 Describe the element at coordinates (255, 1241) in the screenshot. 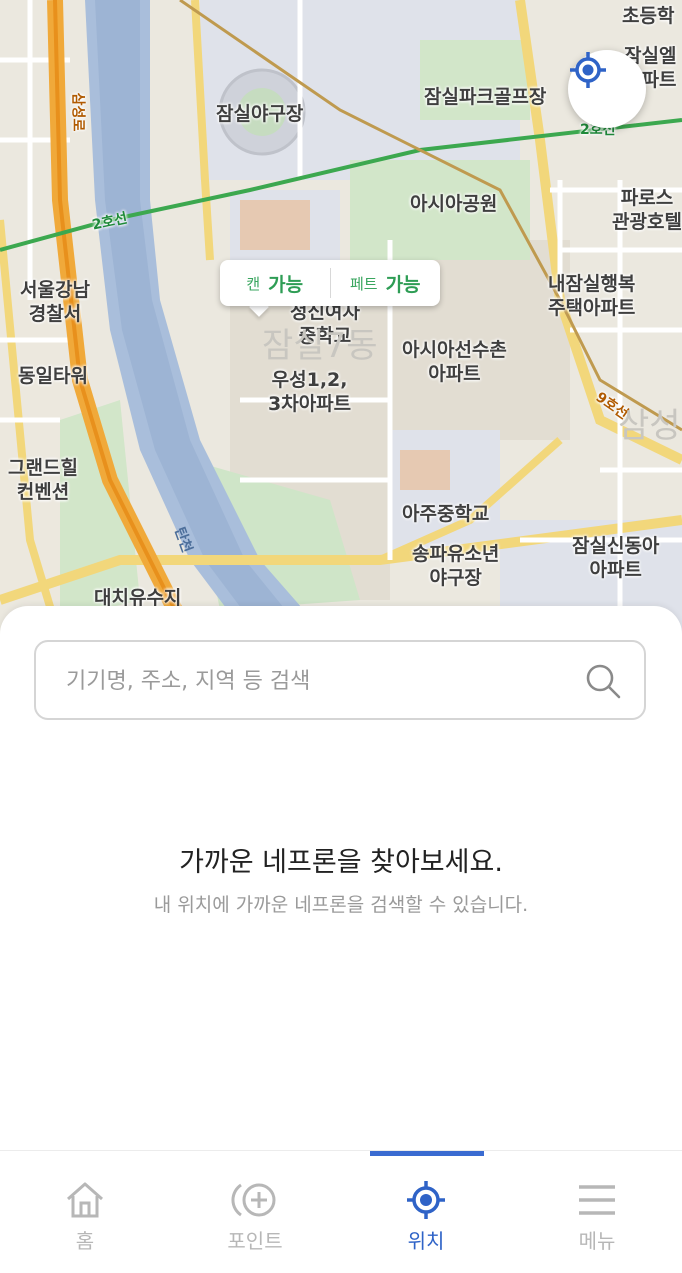

I see `tab-point-label: 포인트` at that location.